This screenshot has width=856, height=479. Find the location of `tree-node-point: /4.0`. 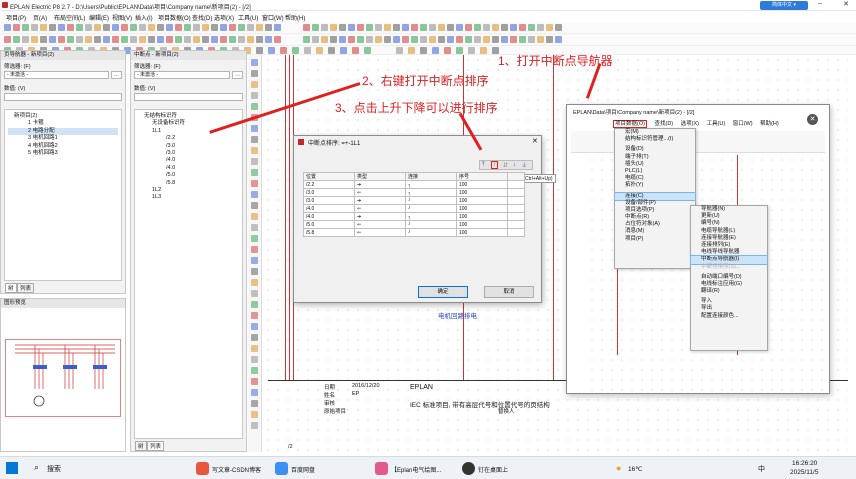

tree-node-point: /4.0 is located at coordinates (188, 160).